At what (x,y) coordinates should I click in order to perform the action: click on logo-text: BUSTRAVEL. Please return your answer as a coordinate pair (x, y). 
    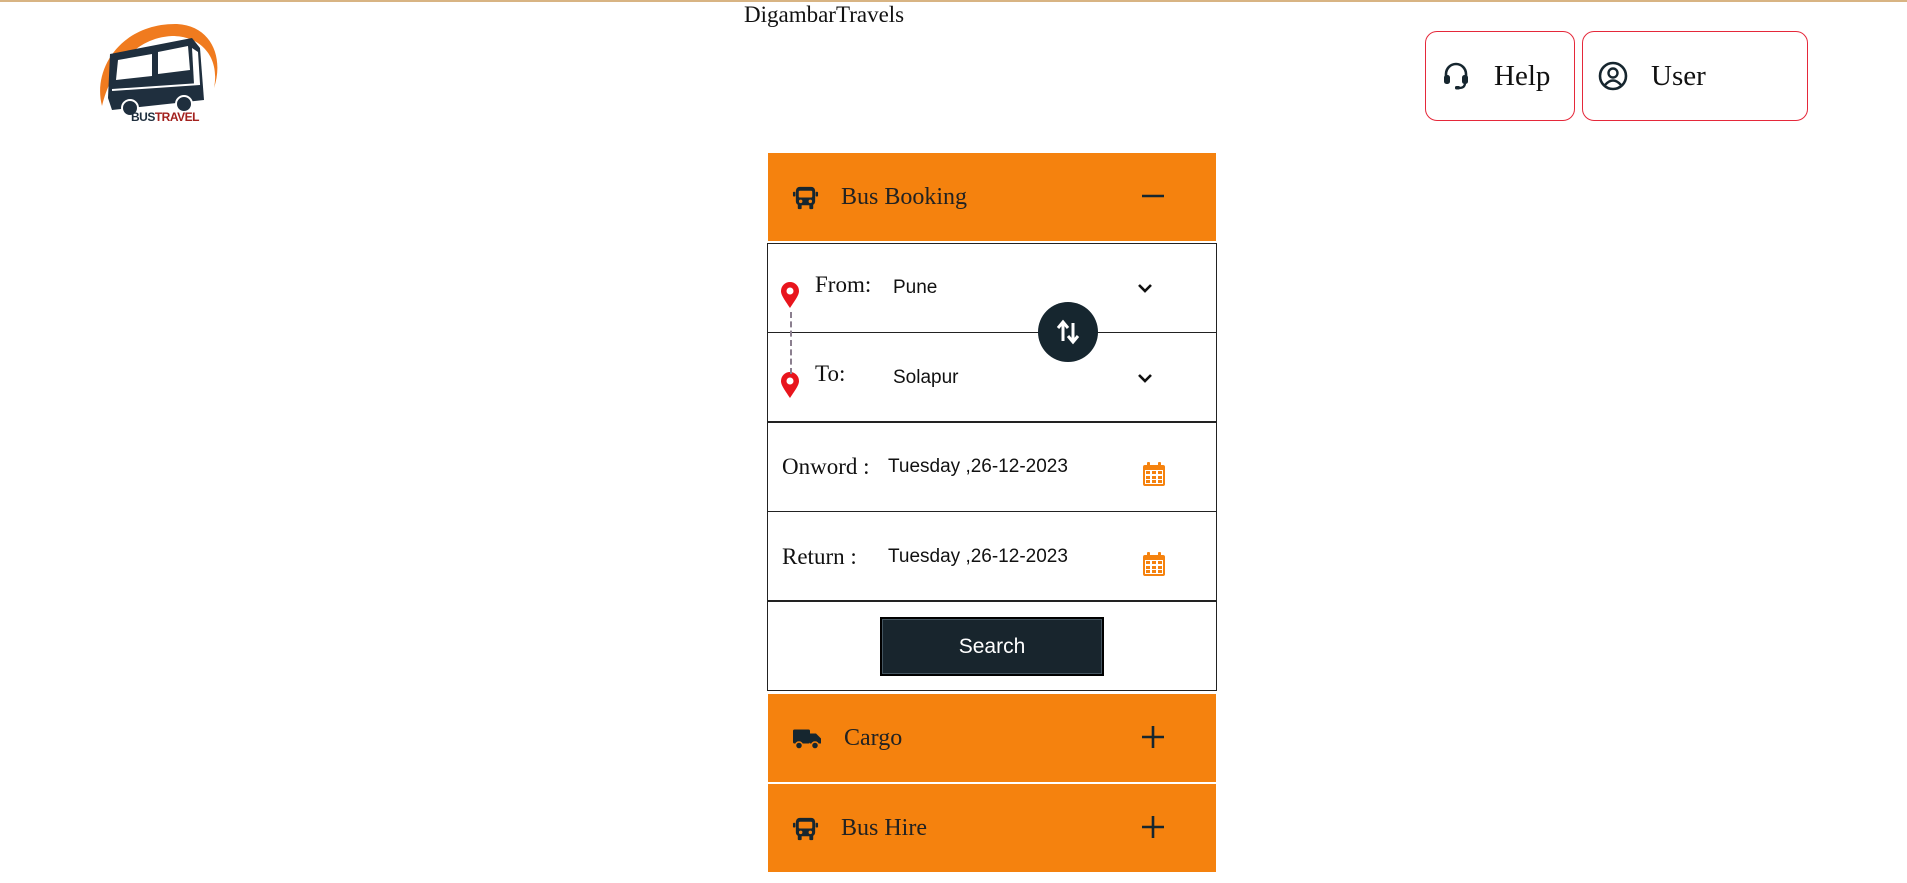
    Looking at the image, I should click on (165, 117).